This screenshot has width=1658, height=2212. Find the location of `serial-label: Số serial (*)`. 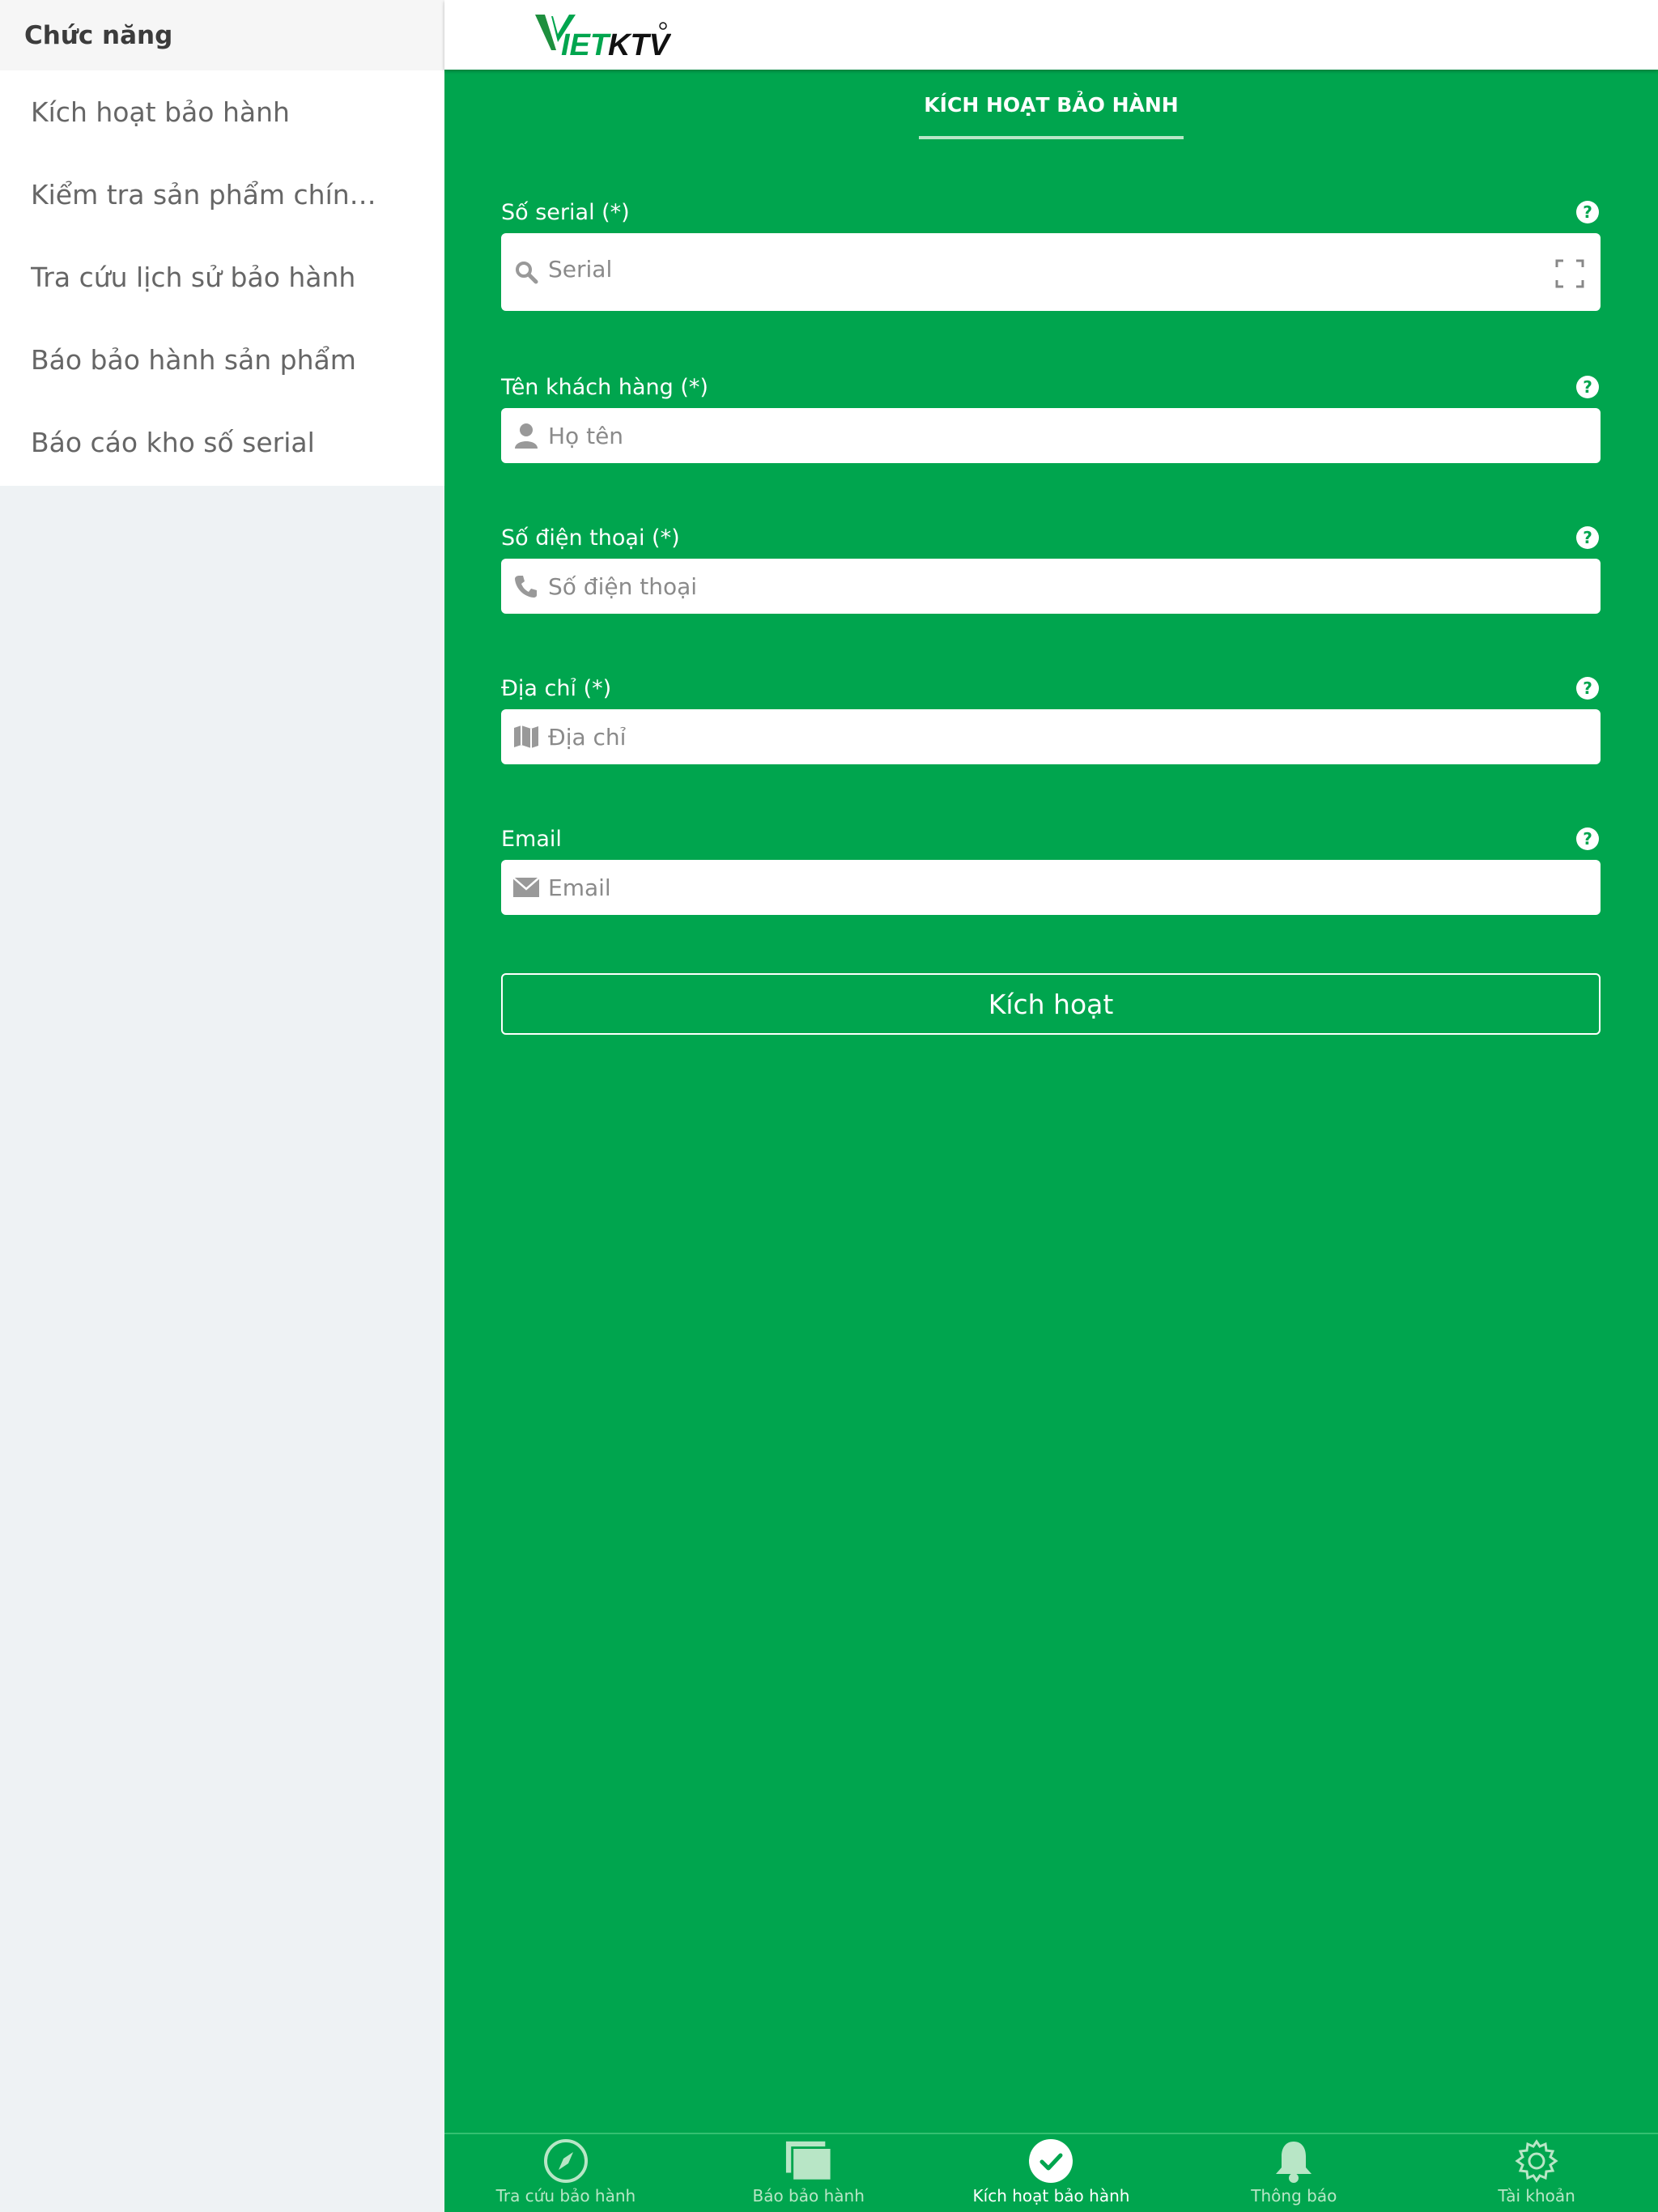

serial-label: Số serial (*) is located at coordinates (565, 212).